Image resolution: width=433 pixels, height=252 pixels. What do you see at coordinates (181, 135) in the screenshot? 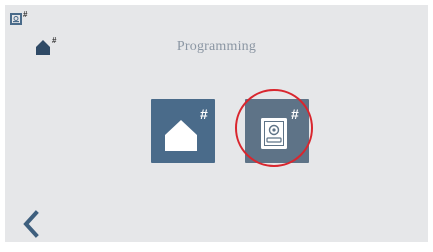
I see `home-icon` at bounding box center [181, 135].